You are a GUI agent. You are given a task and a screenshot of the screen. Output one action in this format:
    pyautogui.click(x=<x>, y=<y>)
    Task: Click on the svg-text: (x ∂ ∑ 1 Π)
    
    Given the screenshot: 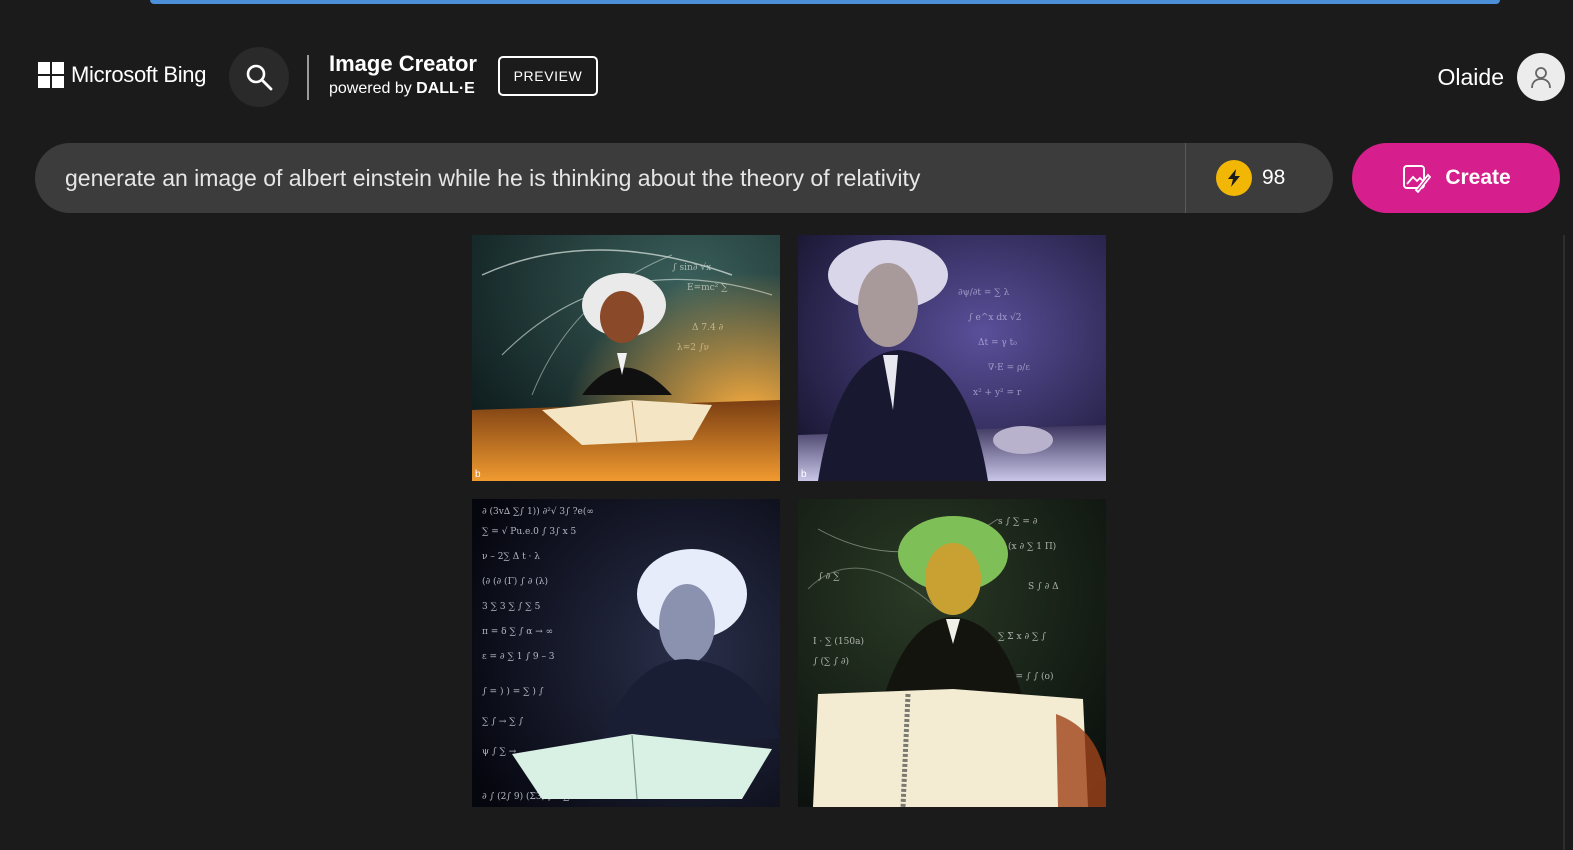 What is the action you would take?
    pyautogui.click(x=1032, y=546)
    